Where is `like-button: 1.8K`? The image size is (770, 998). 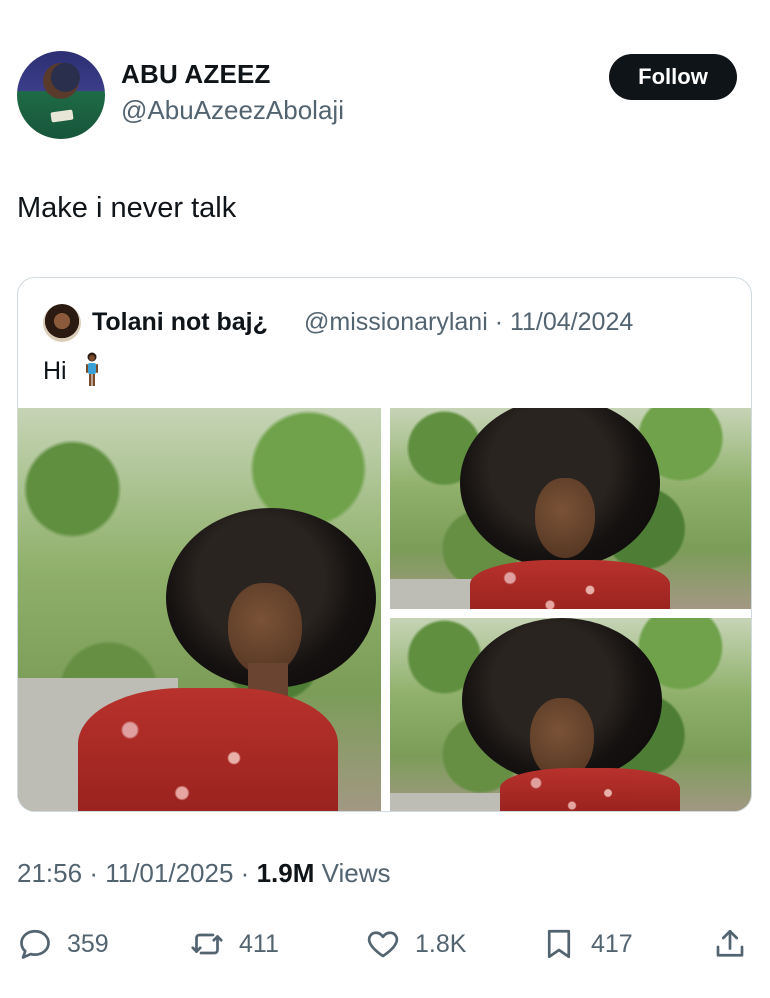 like-button: 1.8K is located at coordinates (415, 944).